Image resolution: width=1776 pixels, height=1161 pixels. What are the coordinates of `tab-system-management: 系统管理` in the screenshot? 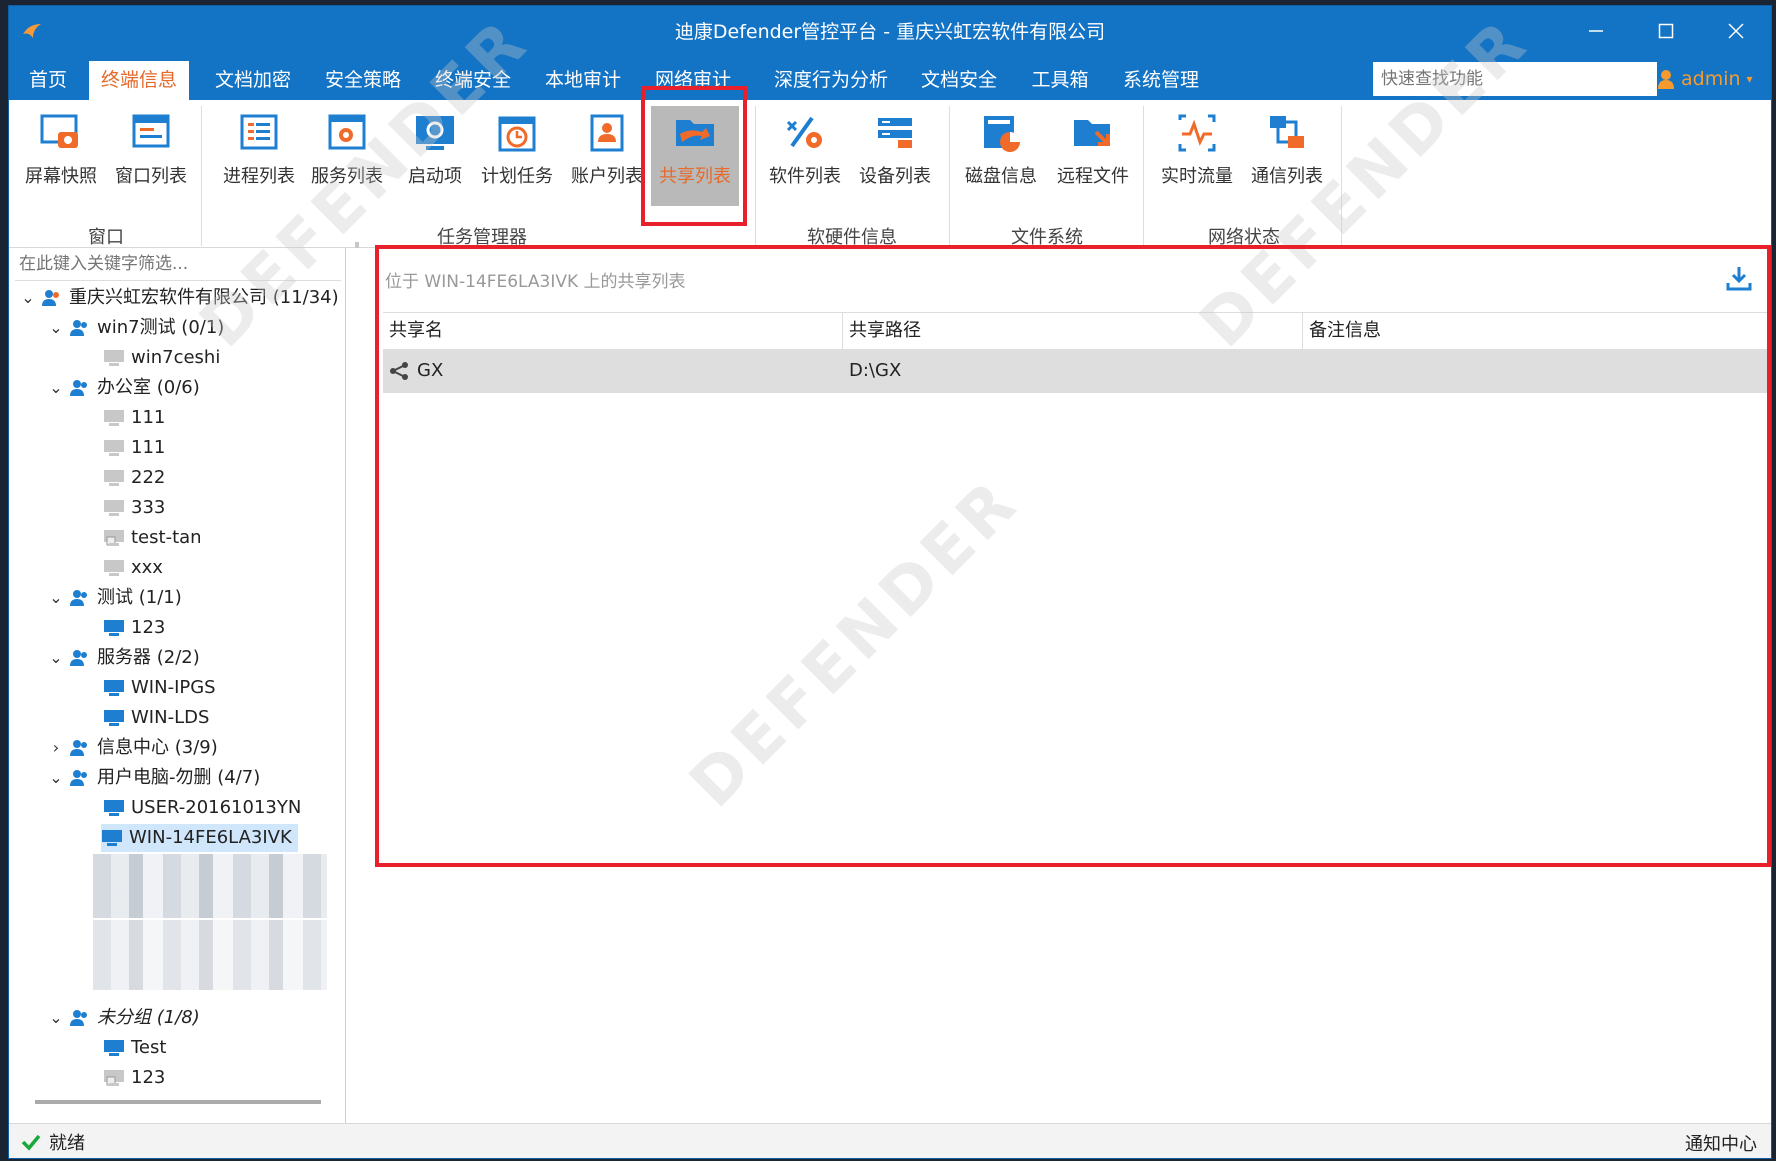 It's located at (1161, 80).